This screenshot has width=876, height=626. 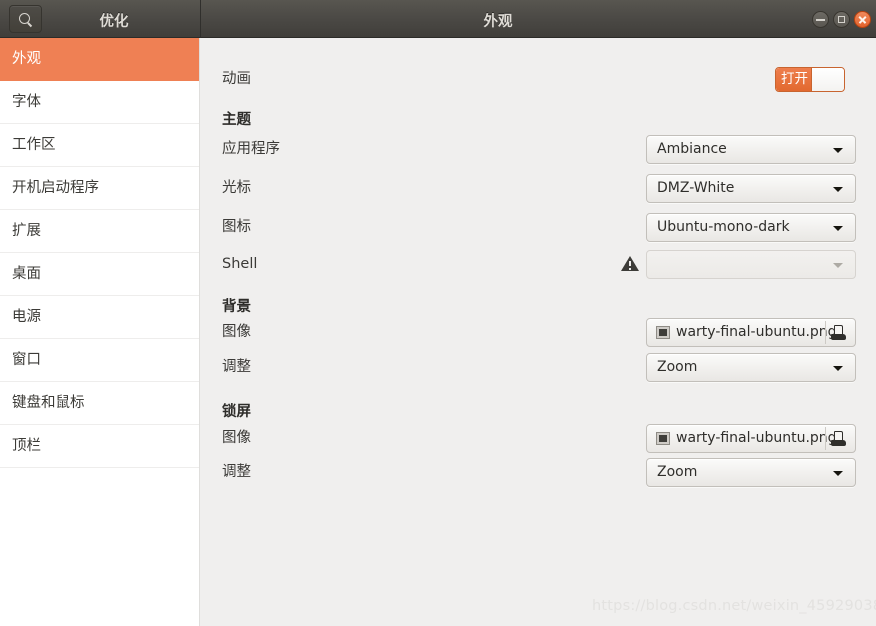 What do you see at coordinates (751, 367) in the screenshot?
I see `background-adjustment-dropdown: Zoom` at bounding box center [751, 367].